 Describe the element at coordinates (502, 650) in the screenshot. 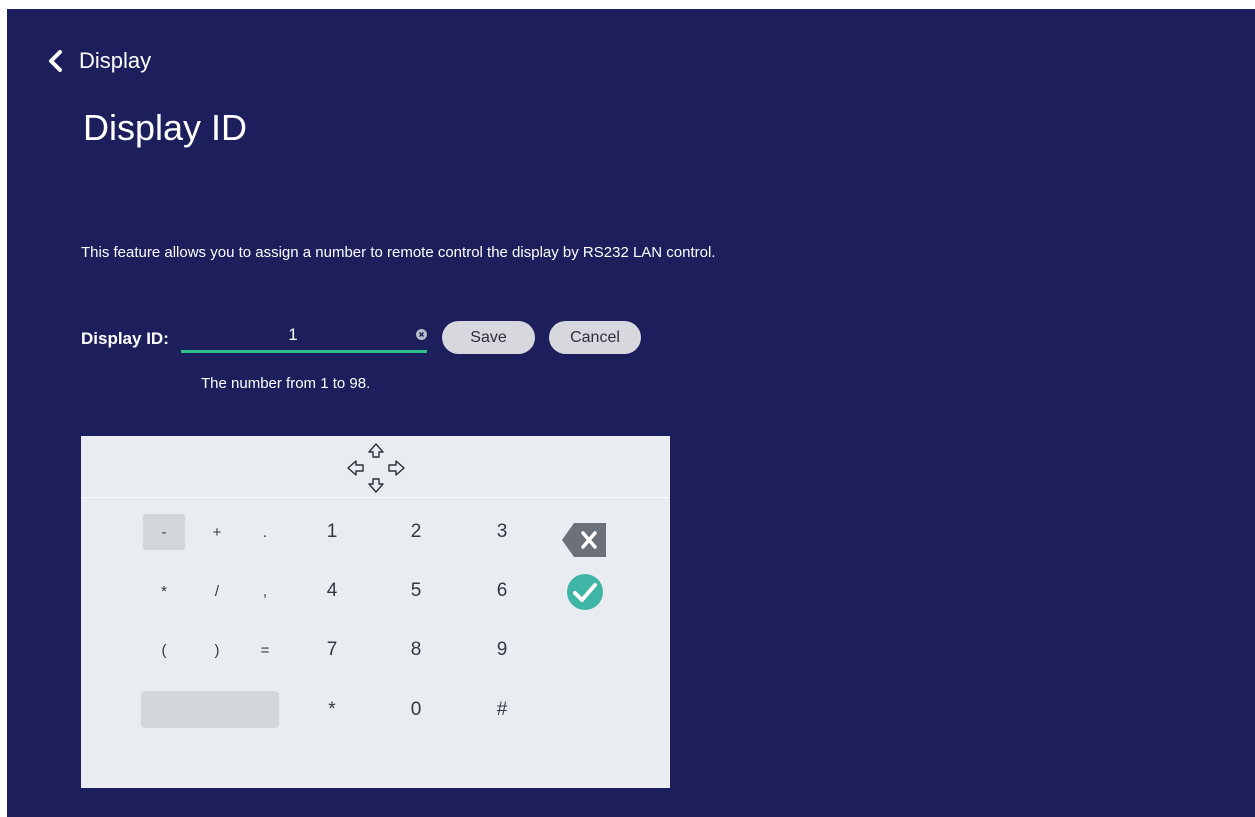

I see `key-9: 9` at that location.